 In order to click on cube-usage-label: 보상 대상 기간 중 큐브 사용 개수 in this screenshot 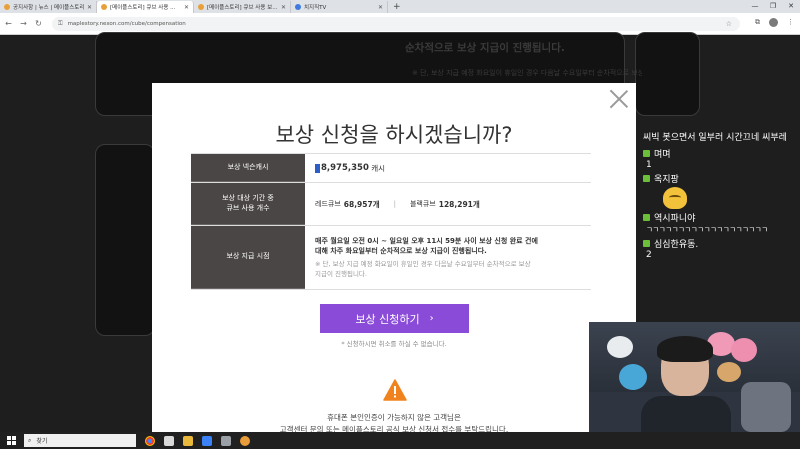, I will do `click(248, 204)`.